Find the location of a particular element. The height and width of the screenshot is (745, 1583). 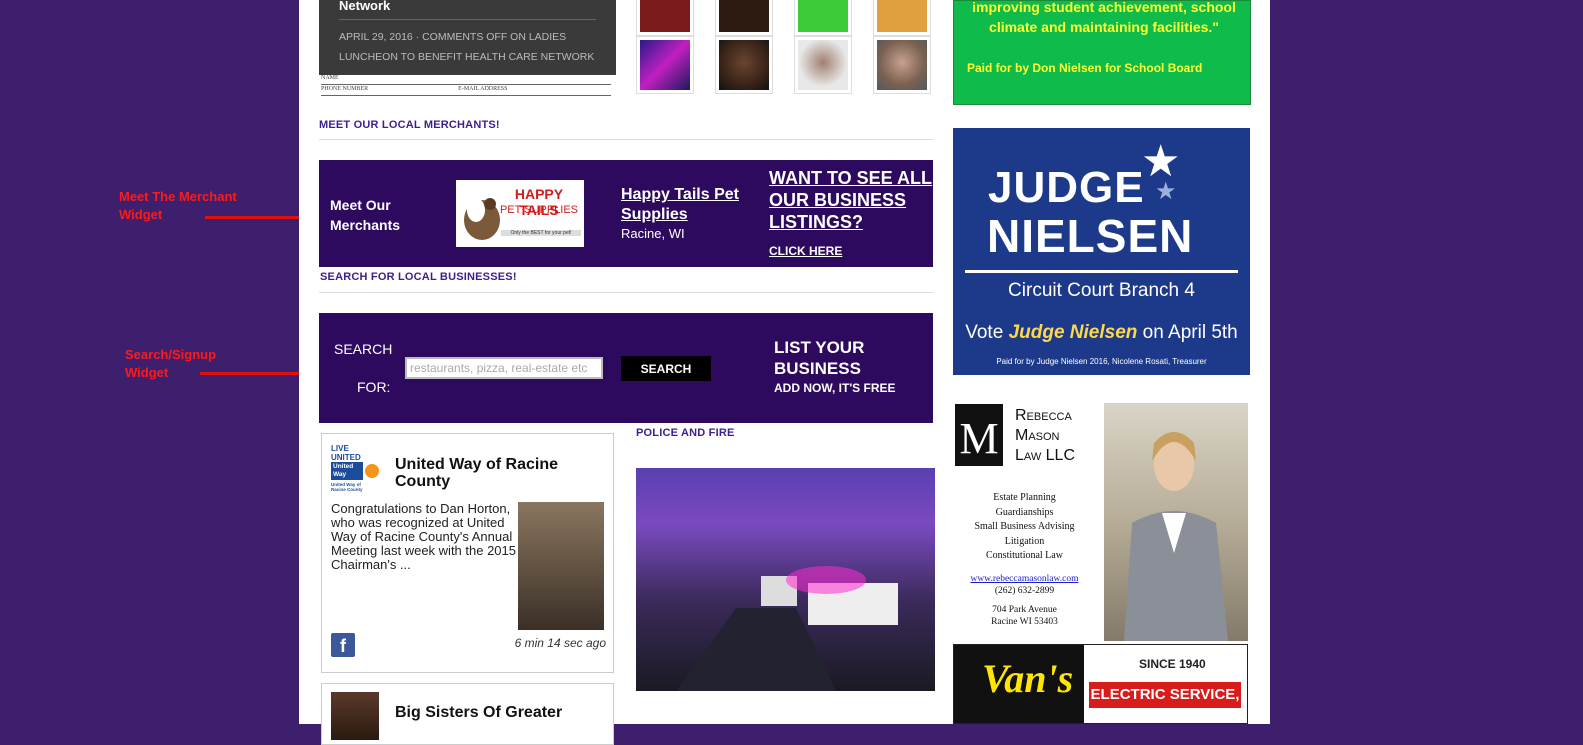

feed-card: Big Sisters Of Greater is located at coordinates (467, 714).